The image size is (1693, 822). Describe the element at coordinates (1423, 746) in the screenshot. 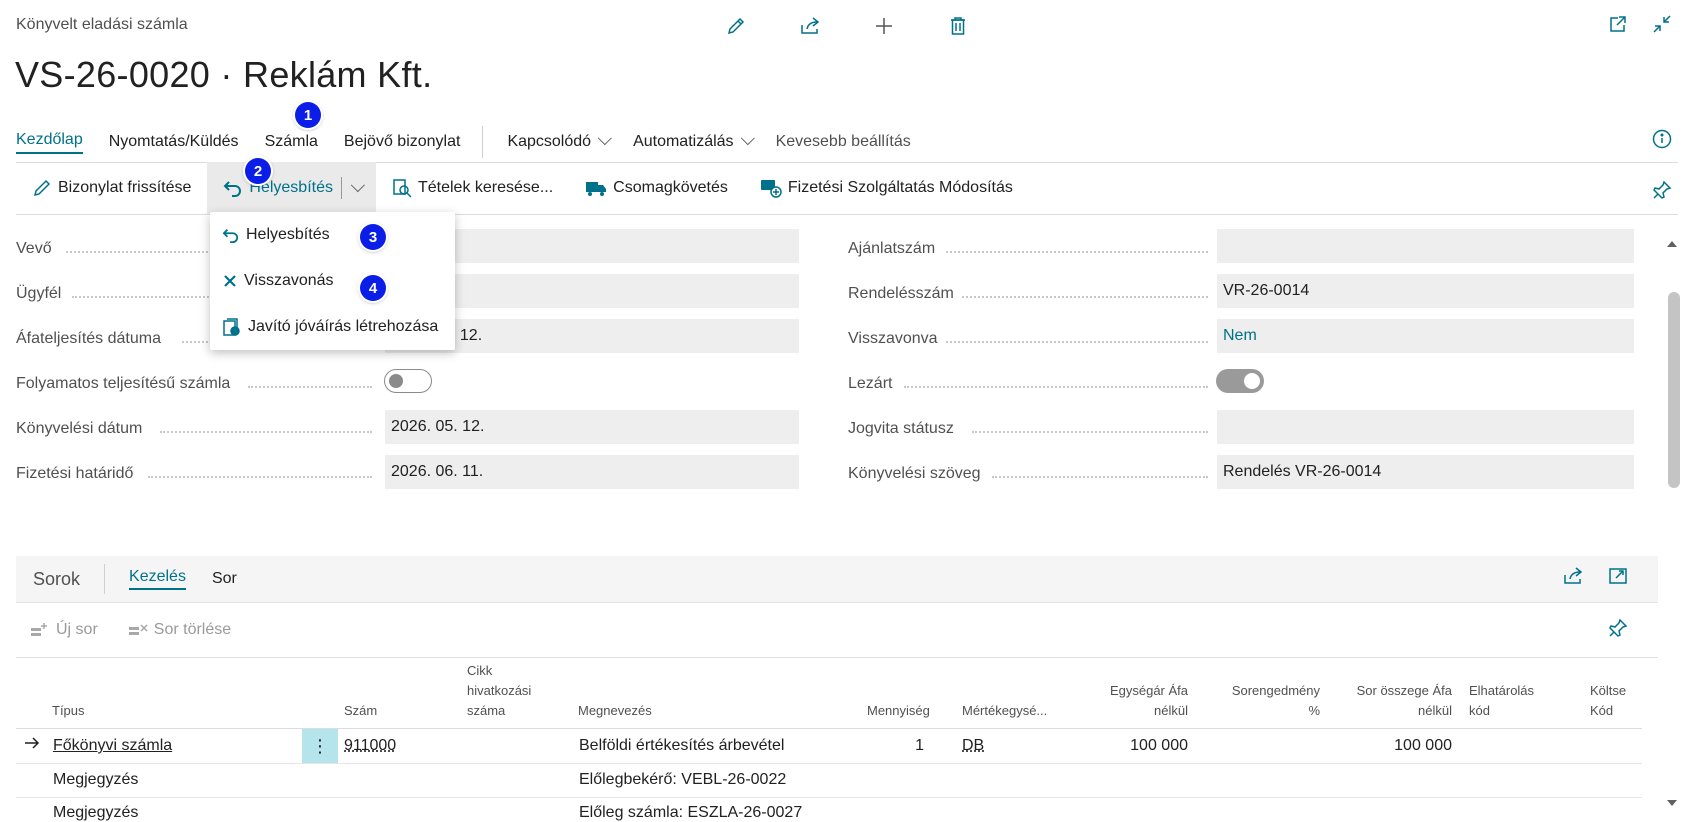

I see `cell-line-amount: 100 000` at that location.